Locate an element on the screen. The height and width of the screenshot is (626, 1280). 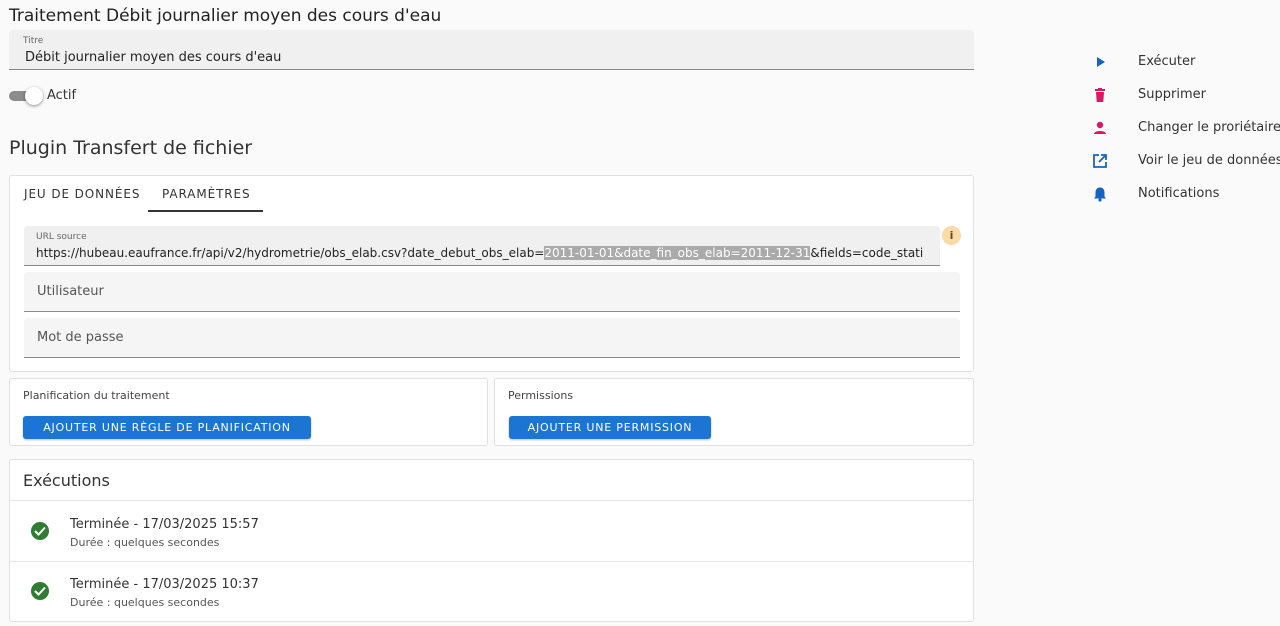
view-dataset-action-label: Voir le jeu de données is located at coordinates (1209, 160).